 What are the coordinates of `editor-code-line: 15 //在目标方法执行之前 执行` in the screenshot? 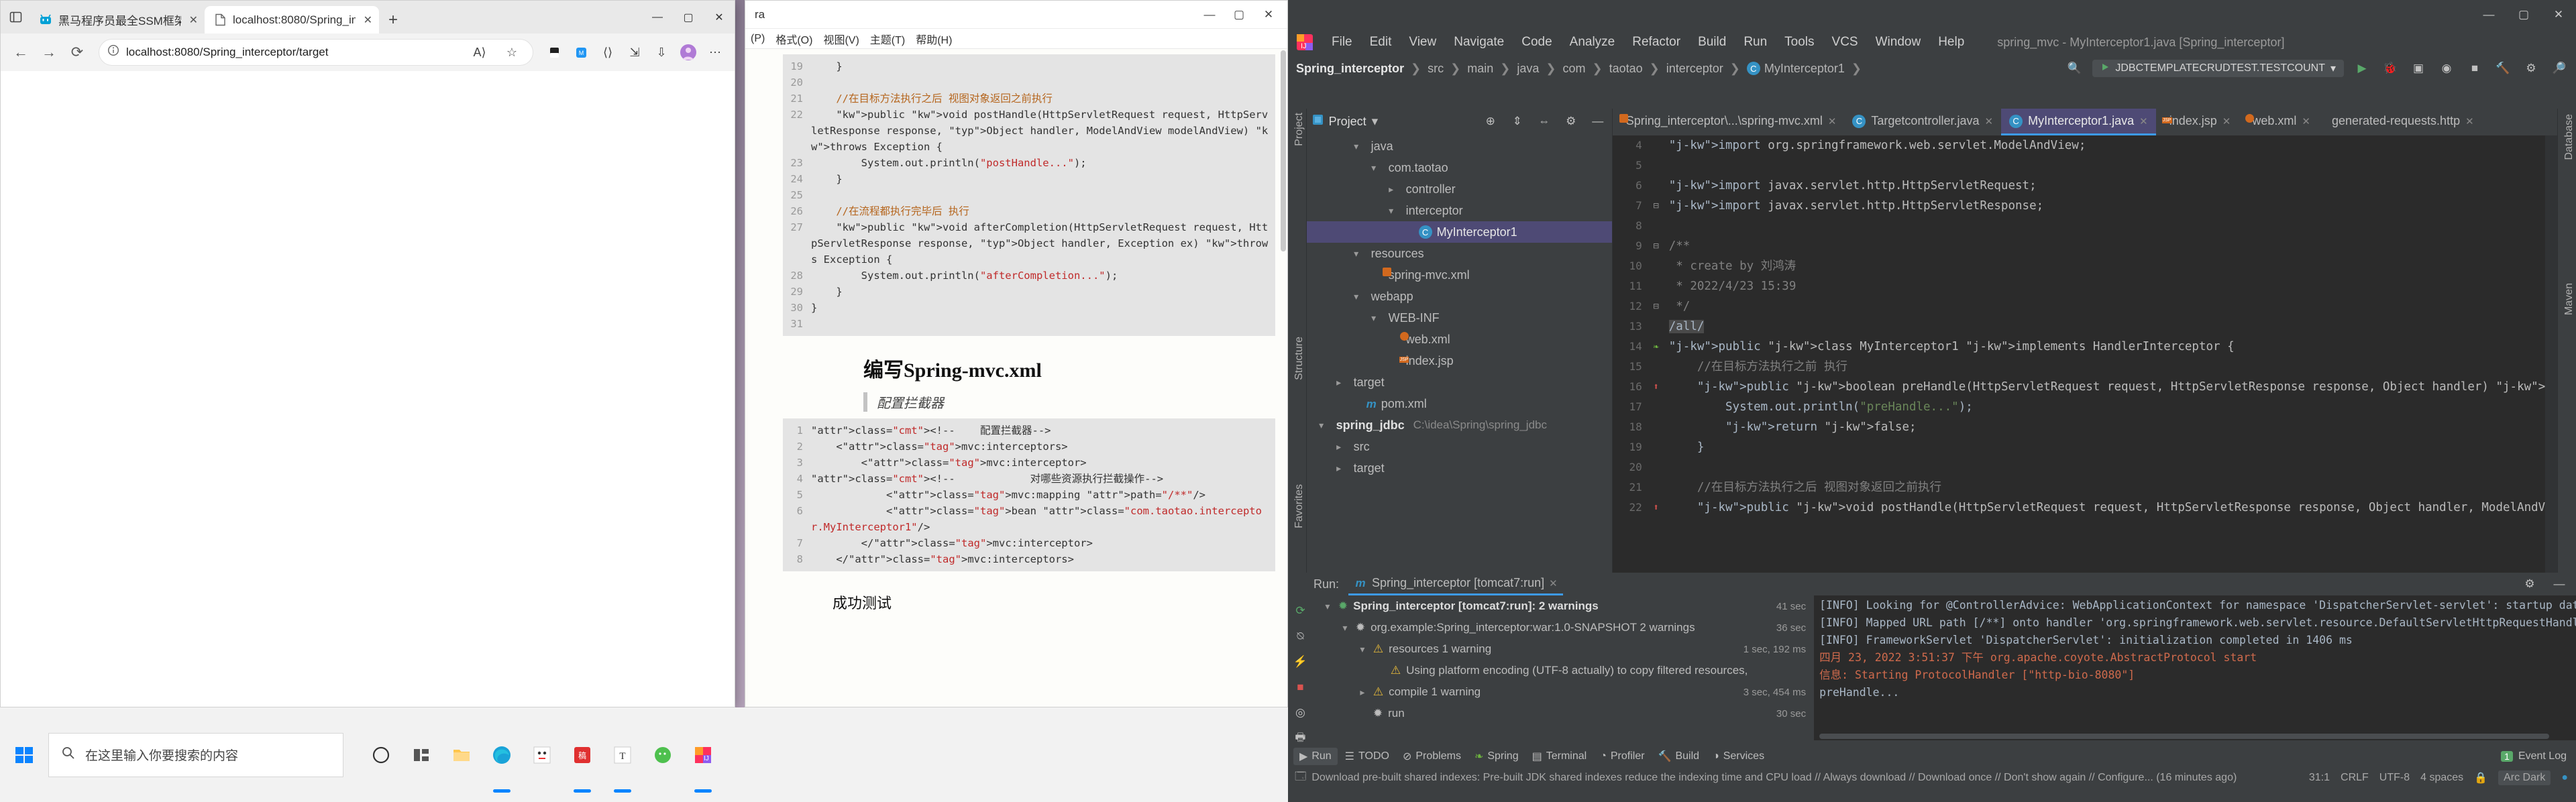 It's located at (2085, 367).